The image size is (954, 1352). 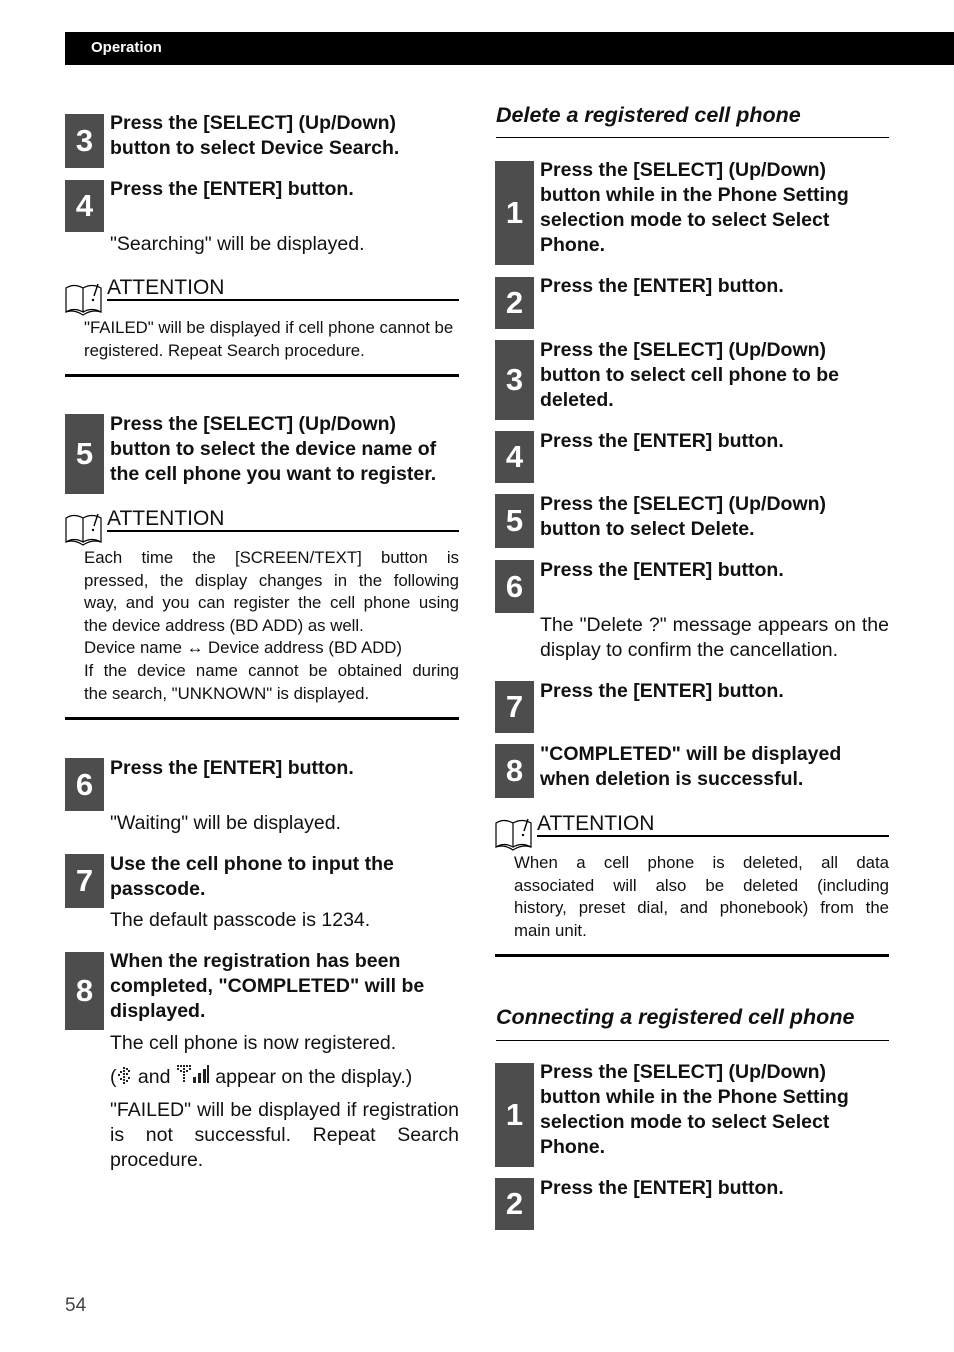 What do you see at coordinates (240, 920) in the screenshot?
I see `step-note: The default passcode is 1234.` at bounding box center [240, 920].